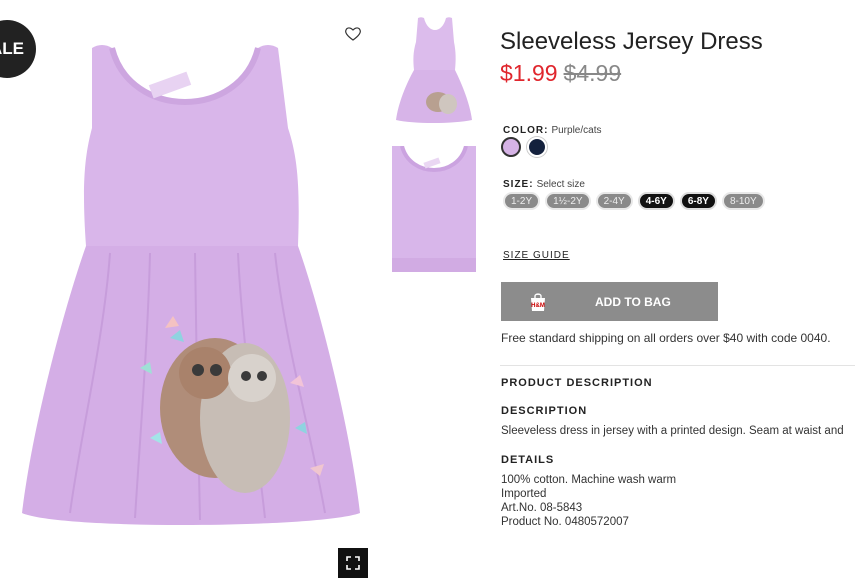  What do you see at coordinates (526, 130) in the screenshot?
I see `color-label: COLOR:` at bounding box center [526, 130].